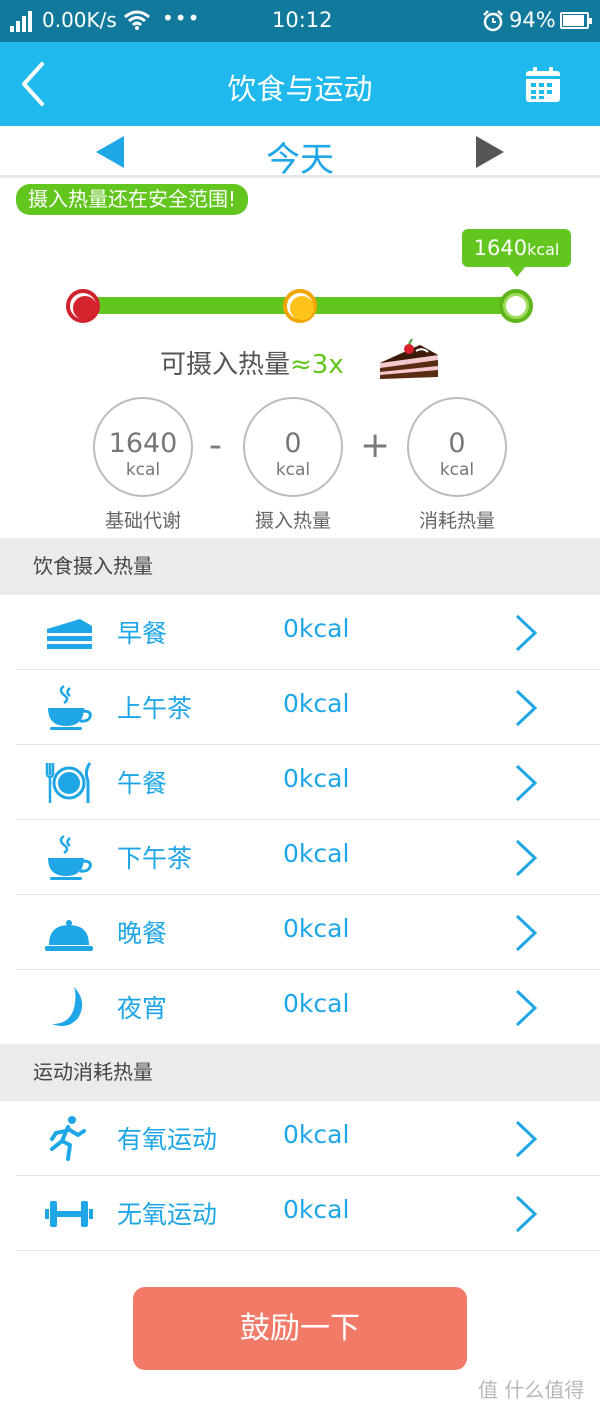 This screenshot has height=1404, width=600. What do you see at coordinates (457, 470) in the screenshot?
I see `burned-unit: kcal` at bounding box center [457, 470].